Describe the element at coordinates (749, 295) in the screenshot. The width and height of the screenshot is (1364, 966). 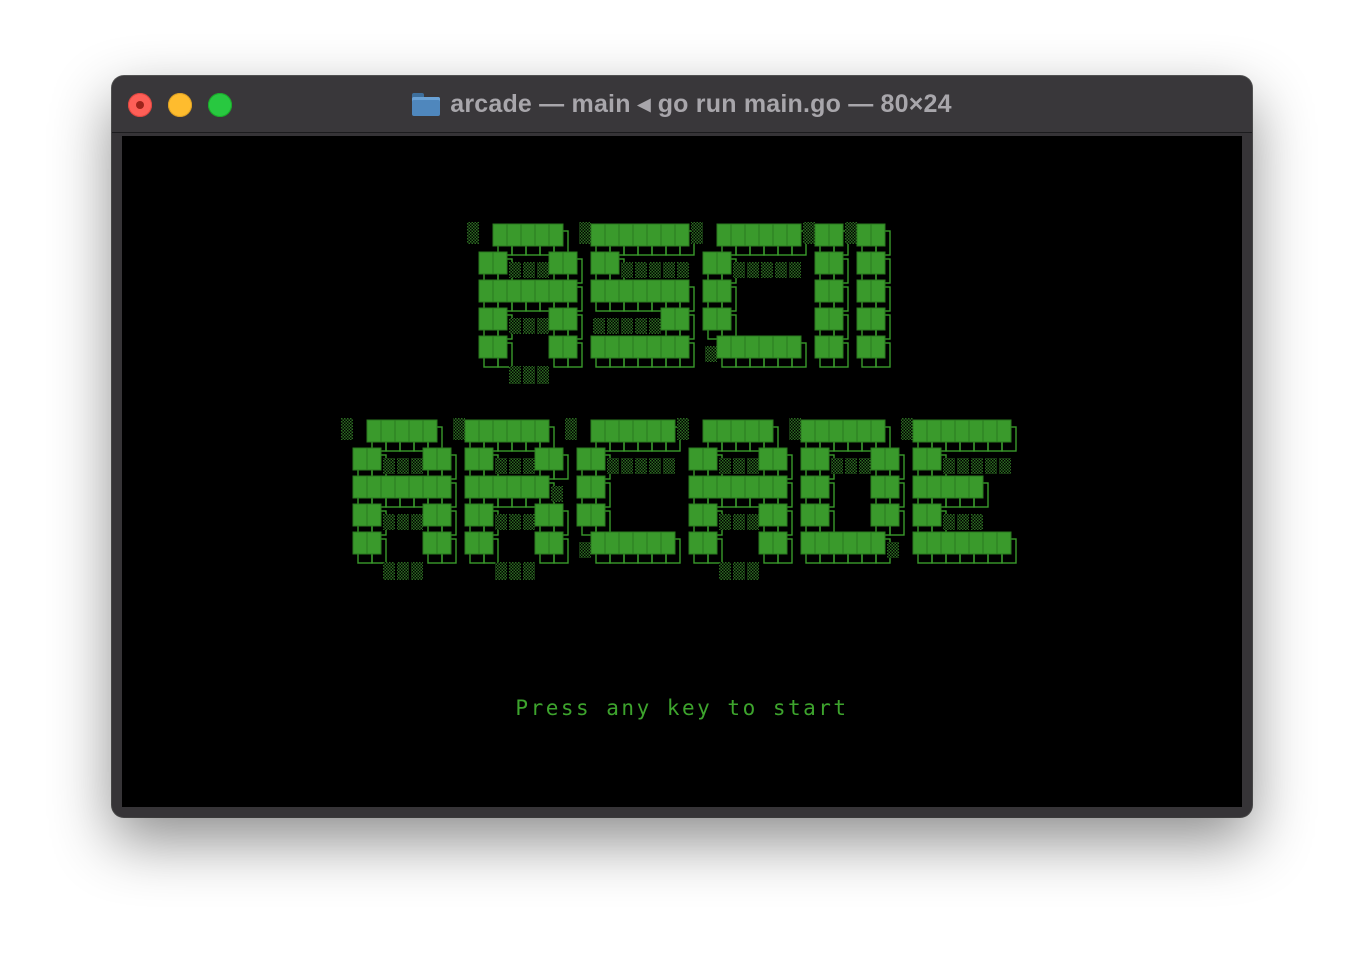
I see `ascii-letter-c` at that location.